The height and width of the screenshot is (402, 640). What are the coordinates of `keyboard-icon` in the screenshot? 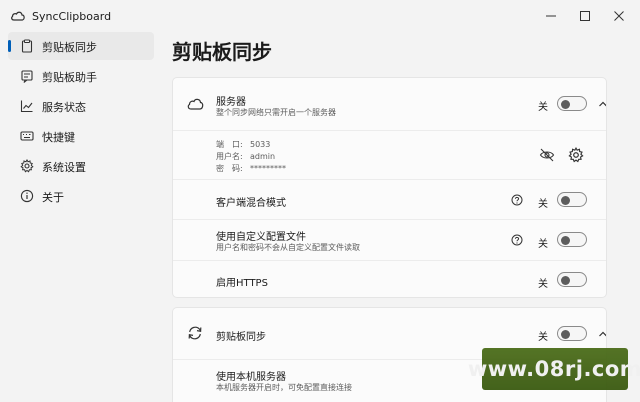 It's located at (27, 136).